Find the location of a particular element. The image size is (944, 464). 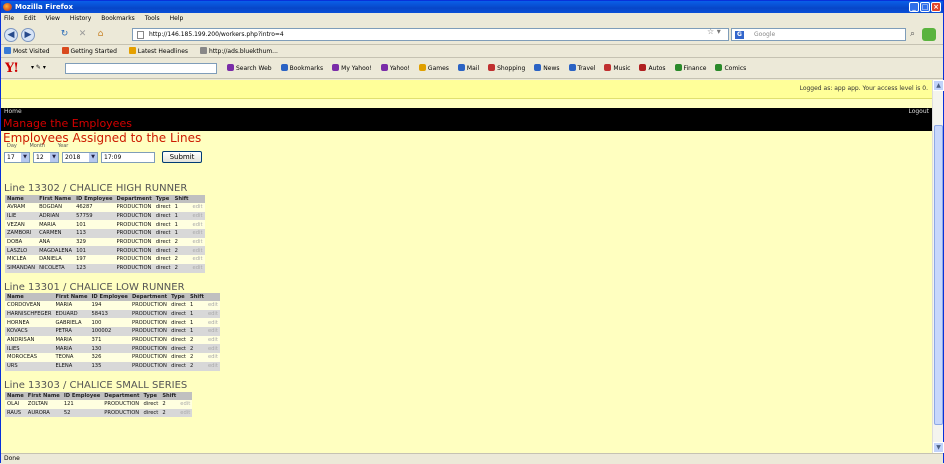

yahoo-item-news: News is located at coordinates (547, 68).